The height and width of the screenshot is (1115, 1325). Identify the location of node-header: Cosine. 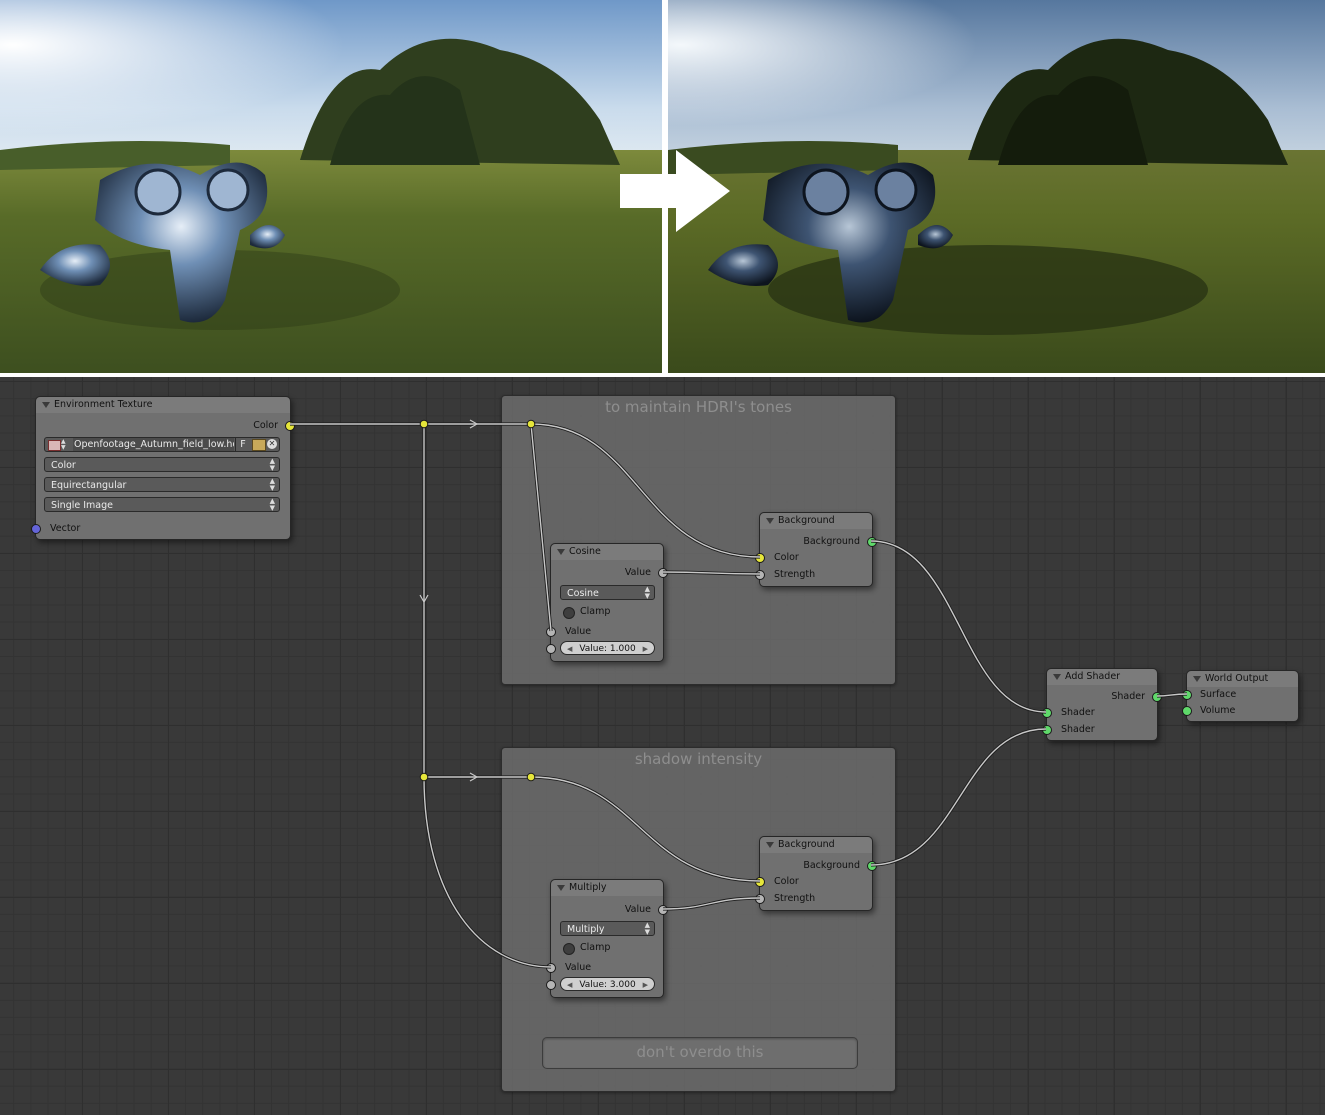
(607, 552).